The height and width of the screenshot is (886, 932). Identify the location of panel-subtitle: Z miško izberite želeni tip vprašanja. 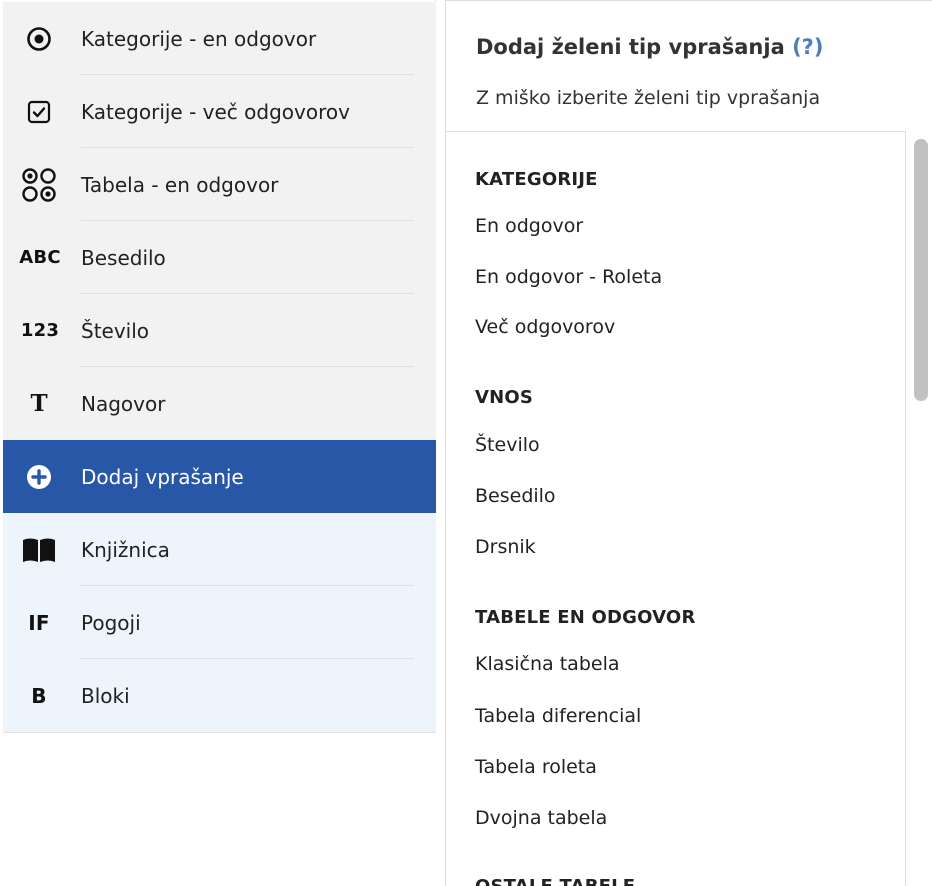
(648, 98).